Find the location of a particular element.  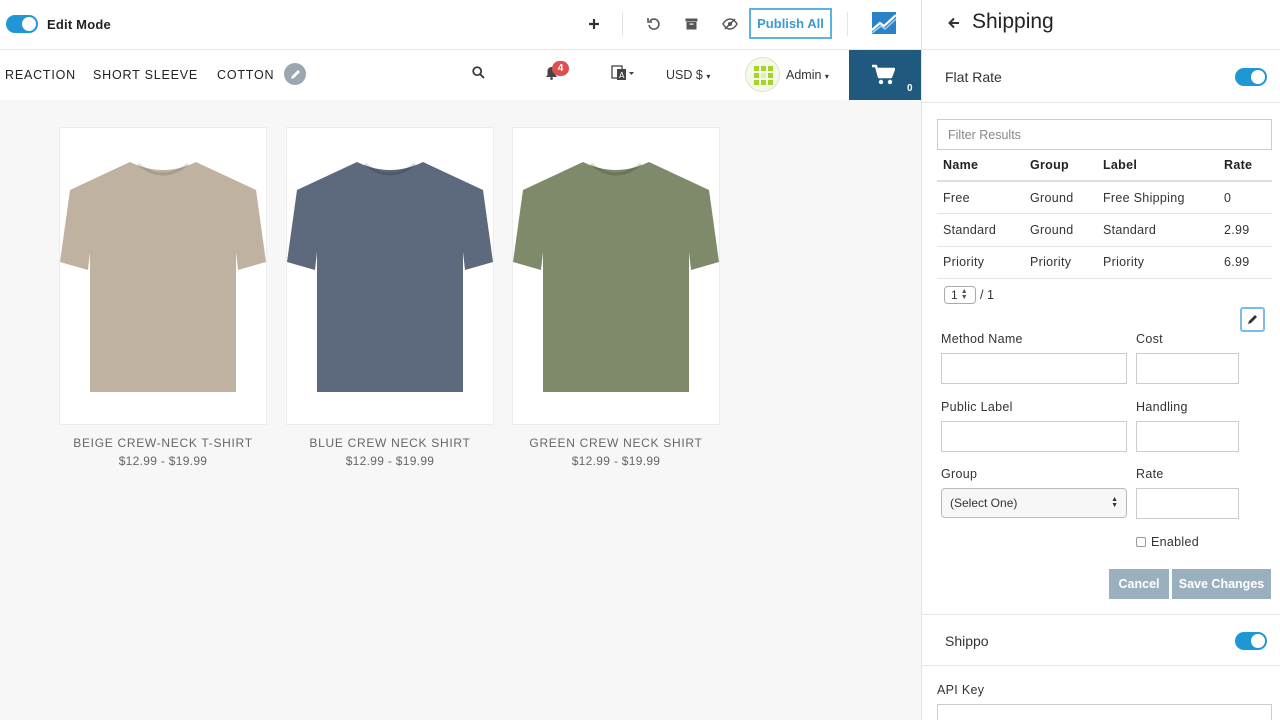

notification-count-badge: 4 is located at coordinates (560, 68).